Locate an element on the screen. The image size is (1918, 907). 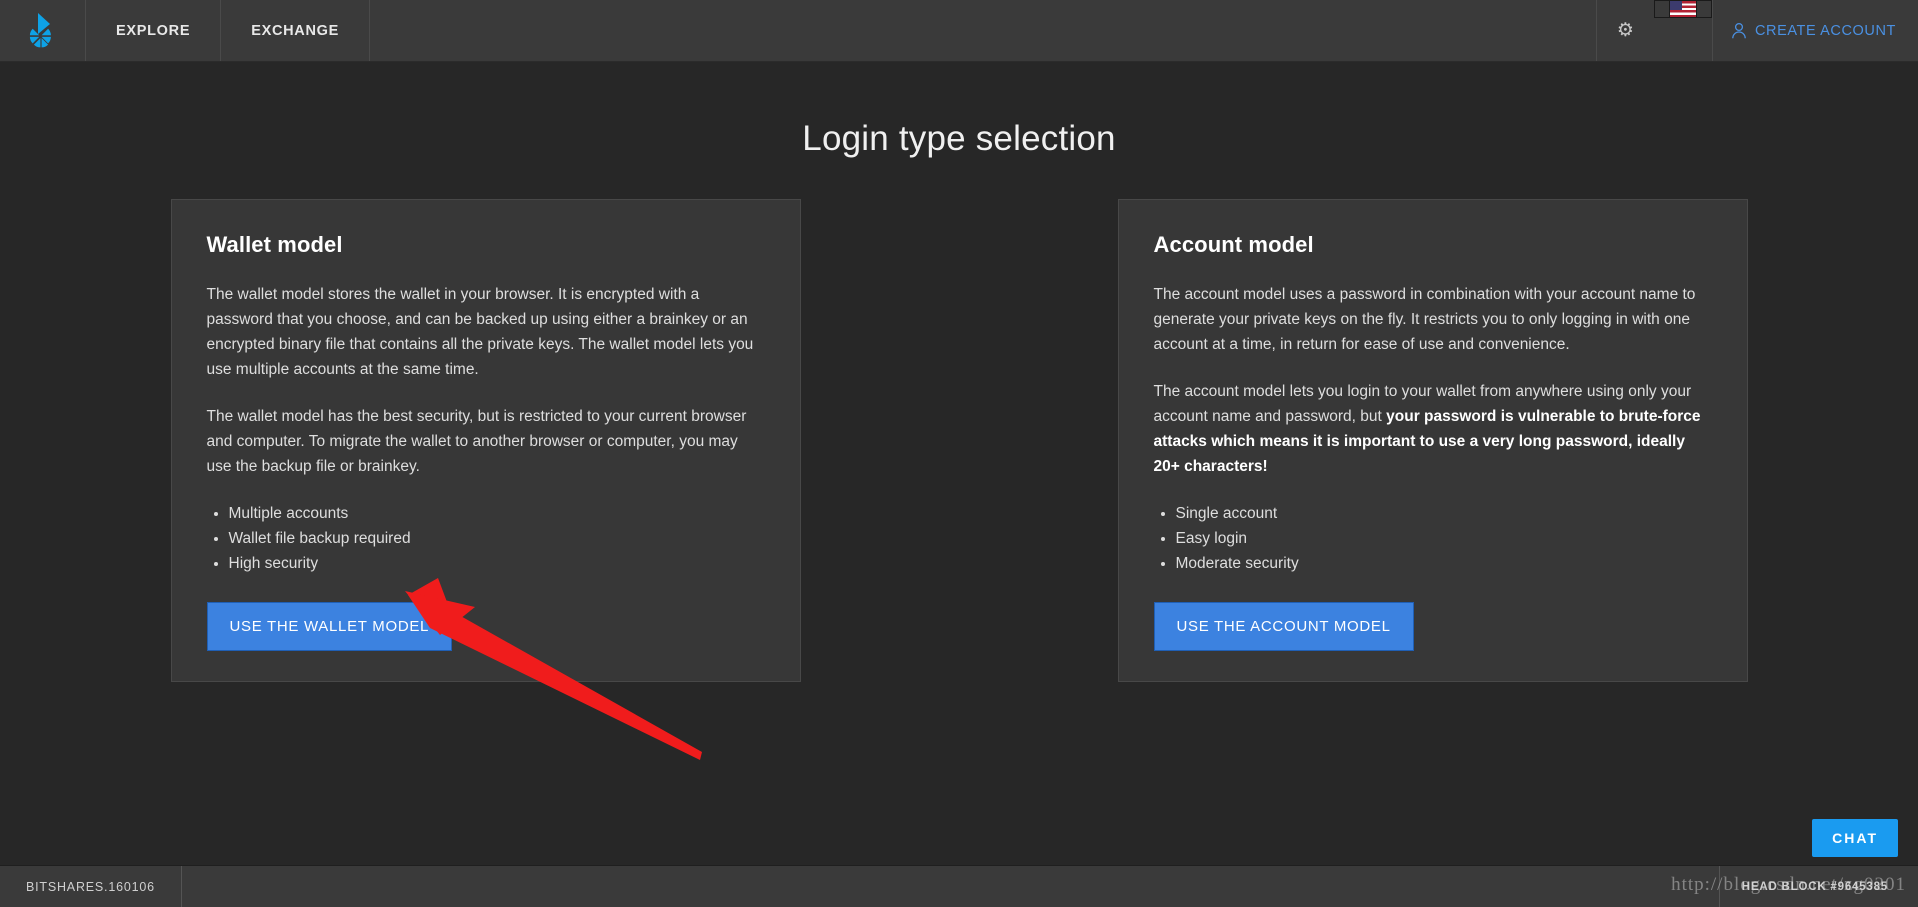
nav-item-explore-label: EXPLORE is located at coordinates (153, 30).